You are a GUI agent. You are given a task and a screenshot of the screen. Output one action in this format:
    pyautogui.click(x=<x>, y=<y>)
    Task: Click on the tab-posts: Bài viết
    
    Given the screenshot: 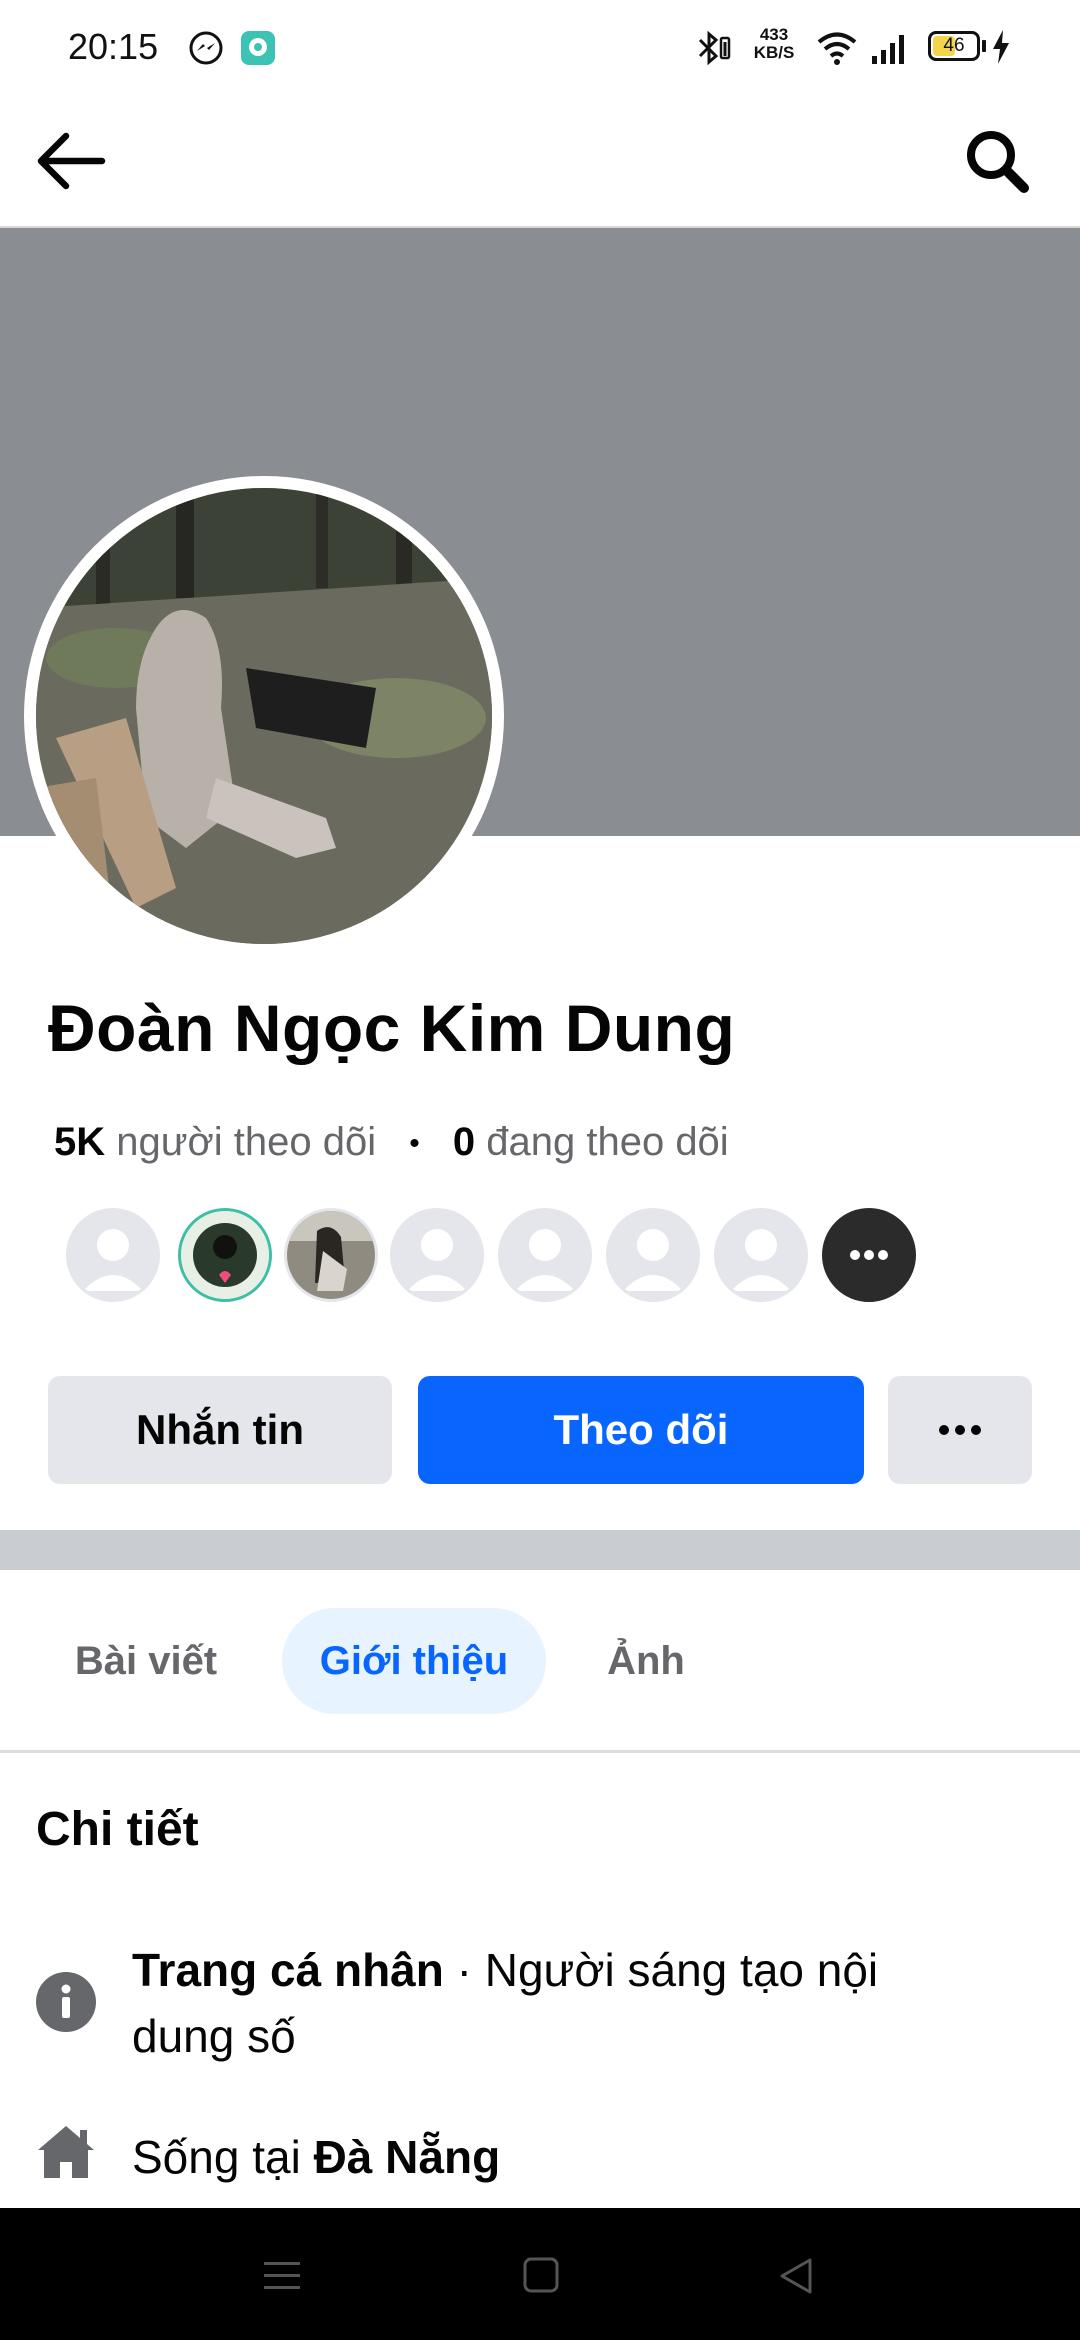 What is the action you would take?
    pyautogui.click(x=146, y=1661)
    